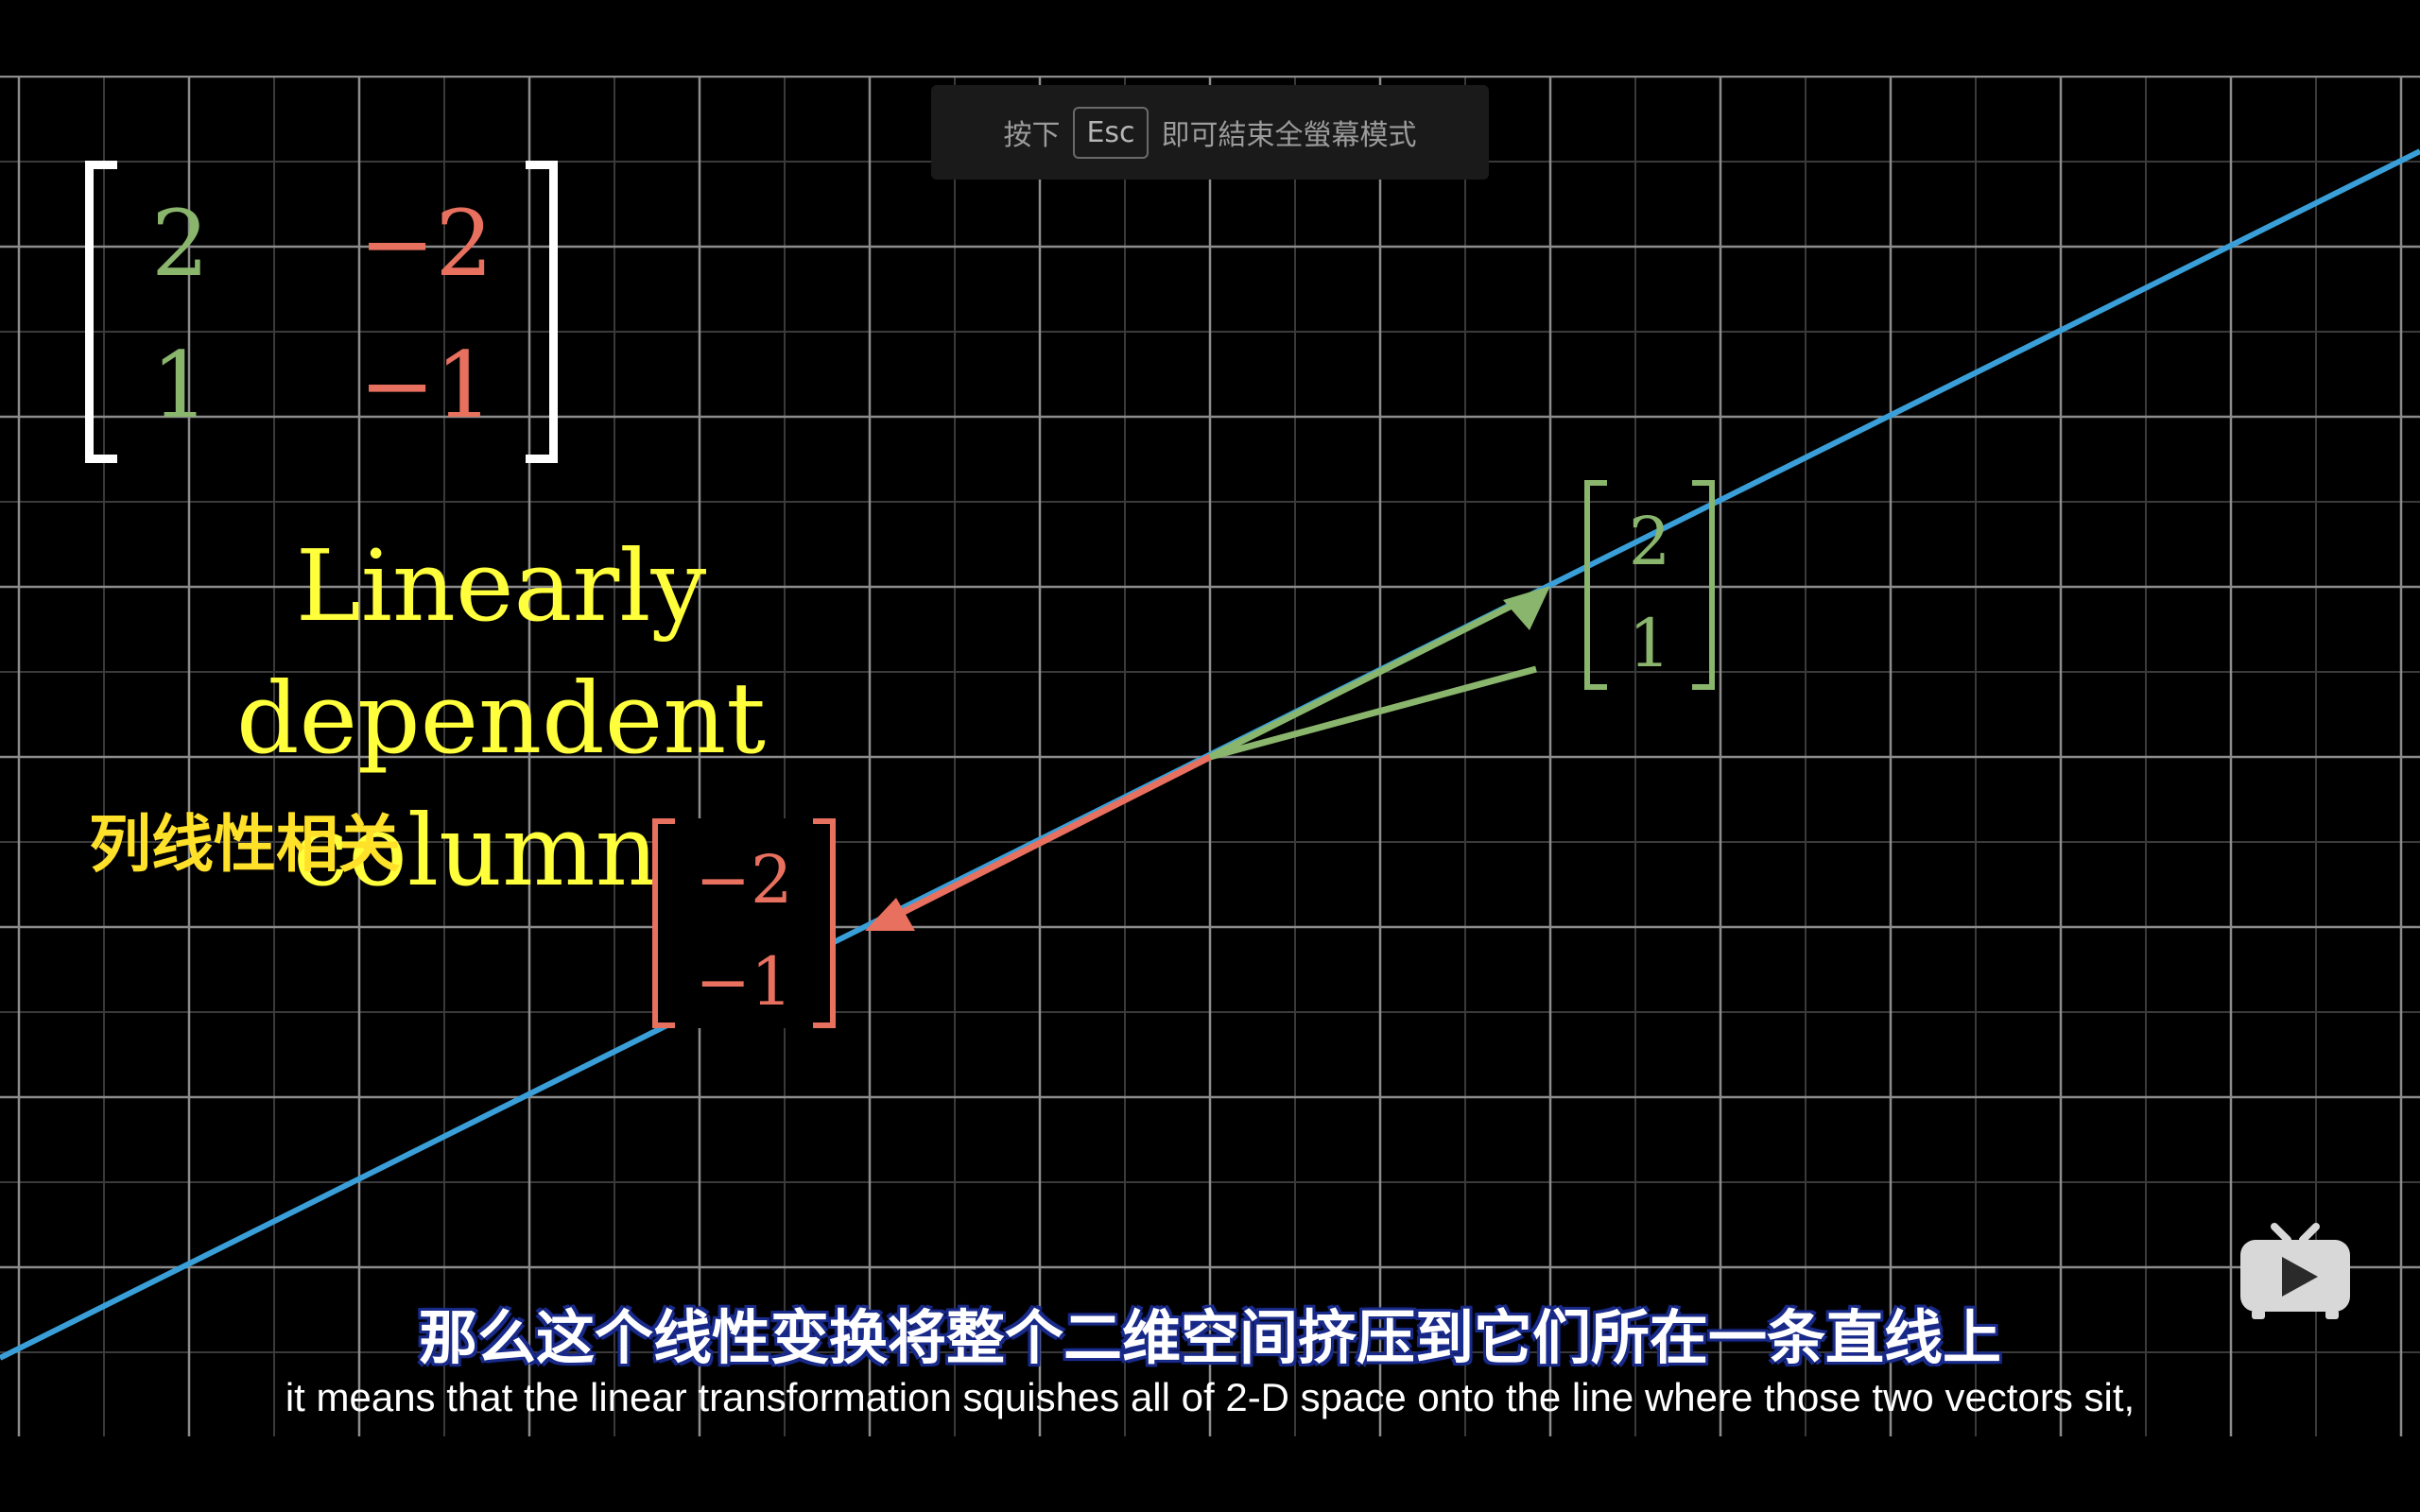 This screenshot has height=1512, width=2420. What do you see at coordinates (321, 312) in the screenshot?
I see `matrix: 2 −2 1 −1` at bounding box center [321, 312].